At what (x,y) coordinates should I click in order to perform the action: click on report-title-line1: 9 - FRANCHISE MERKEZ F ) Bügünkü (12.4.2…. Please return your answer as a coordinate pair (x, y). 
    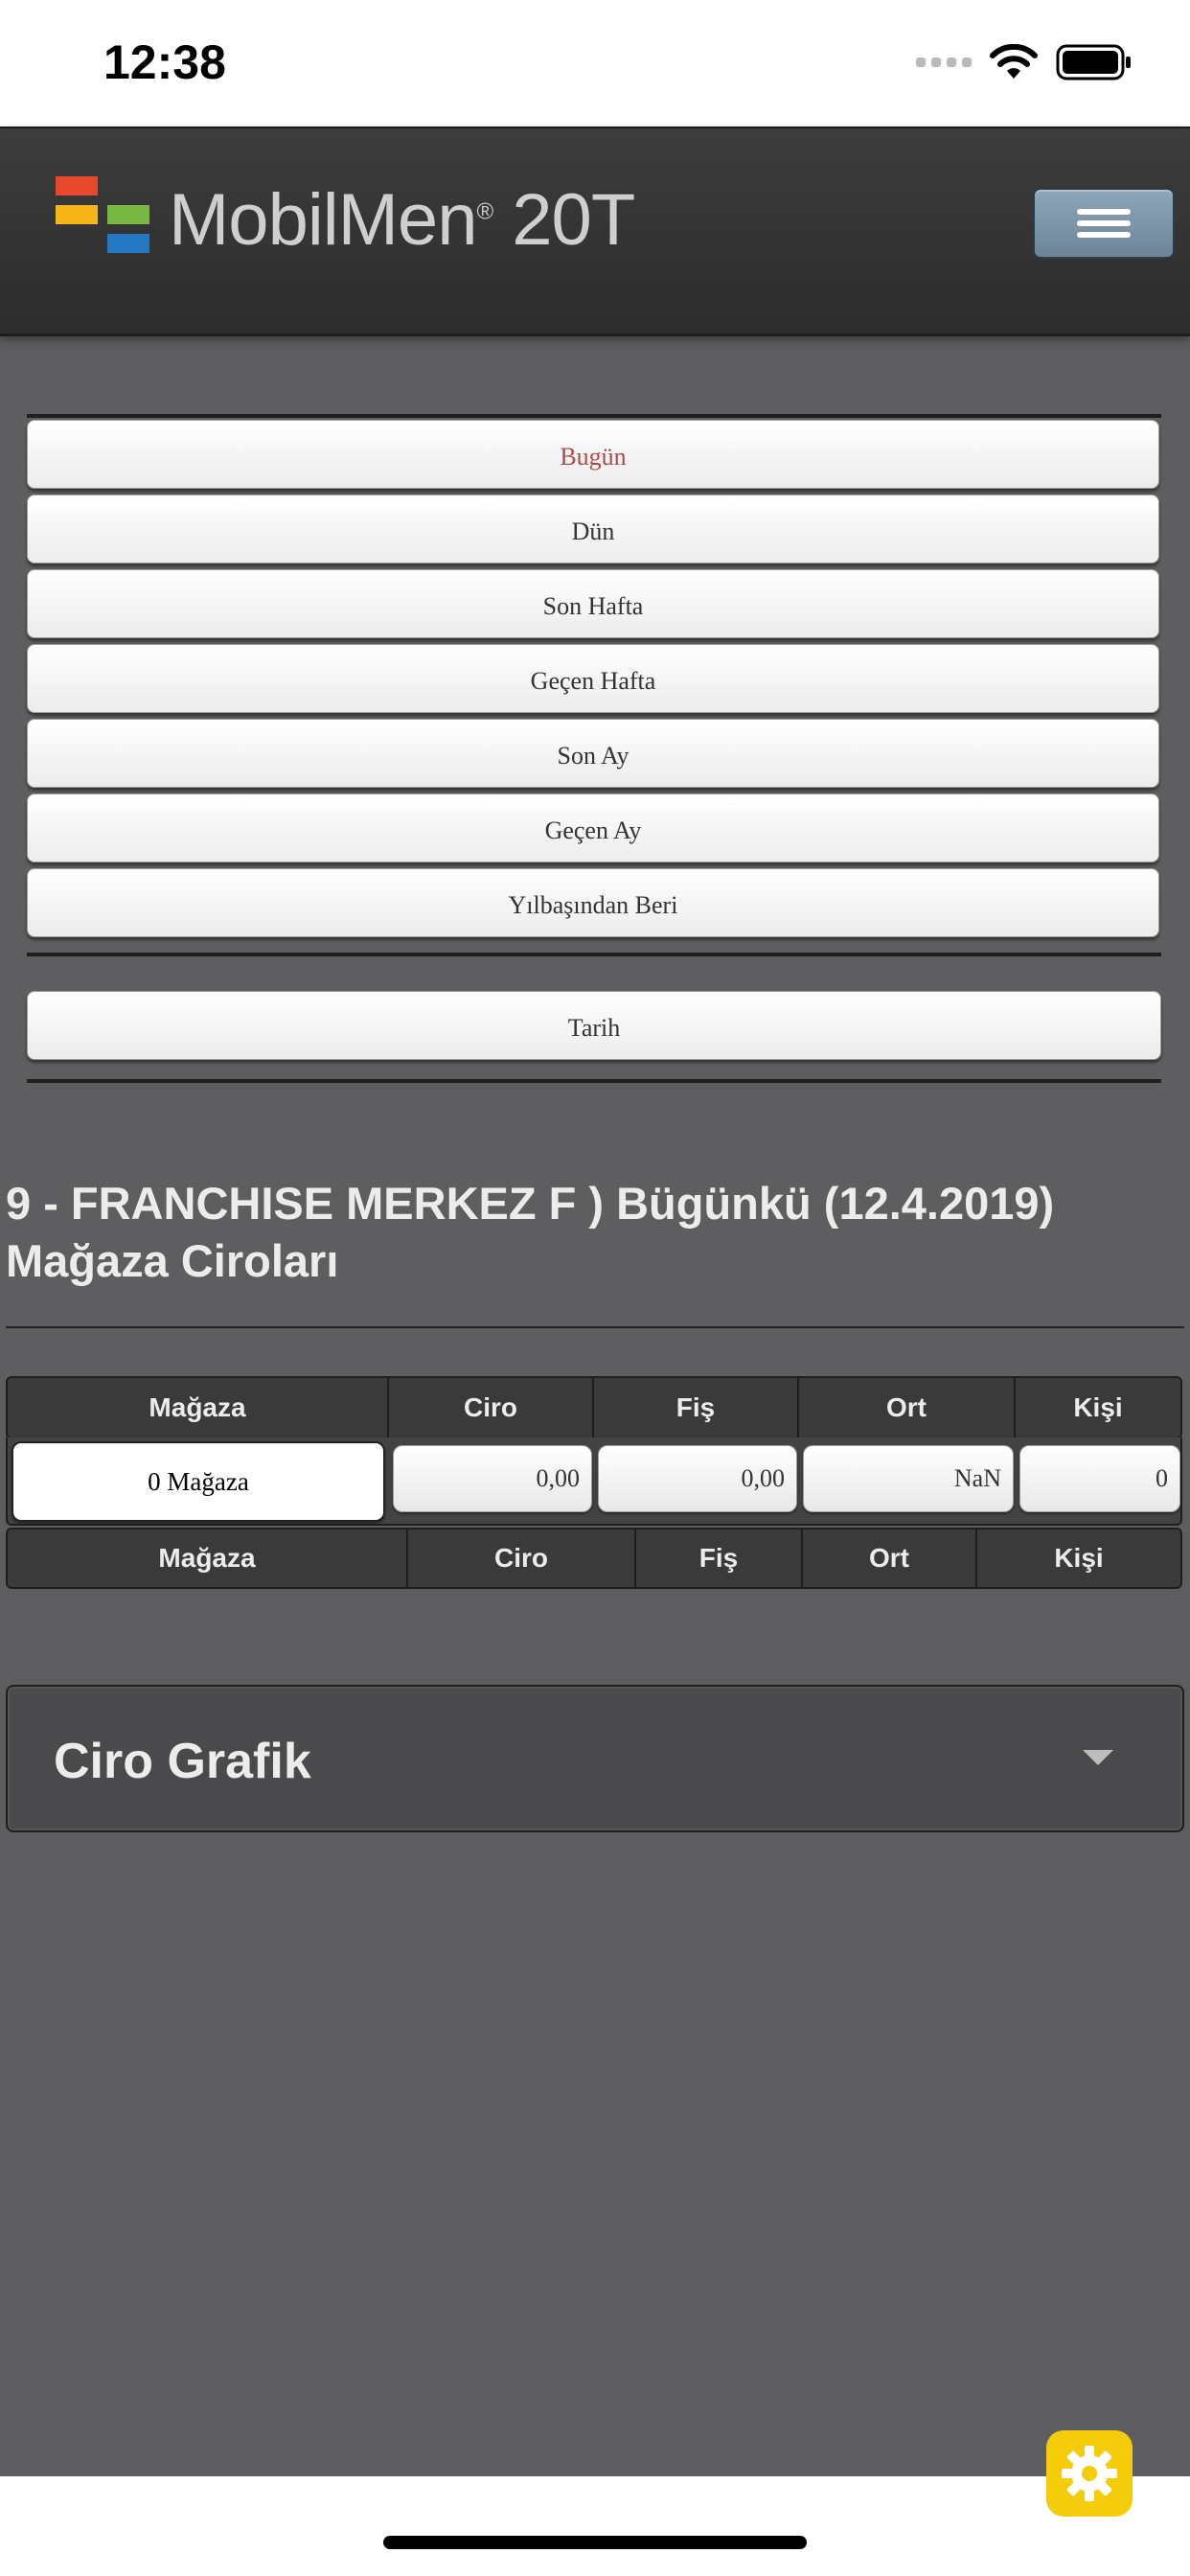
    Looking at the image, I should click on (530, 1203).